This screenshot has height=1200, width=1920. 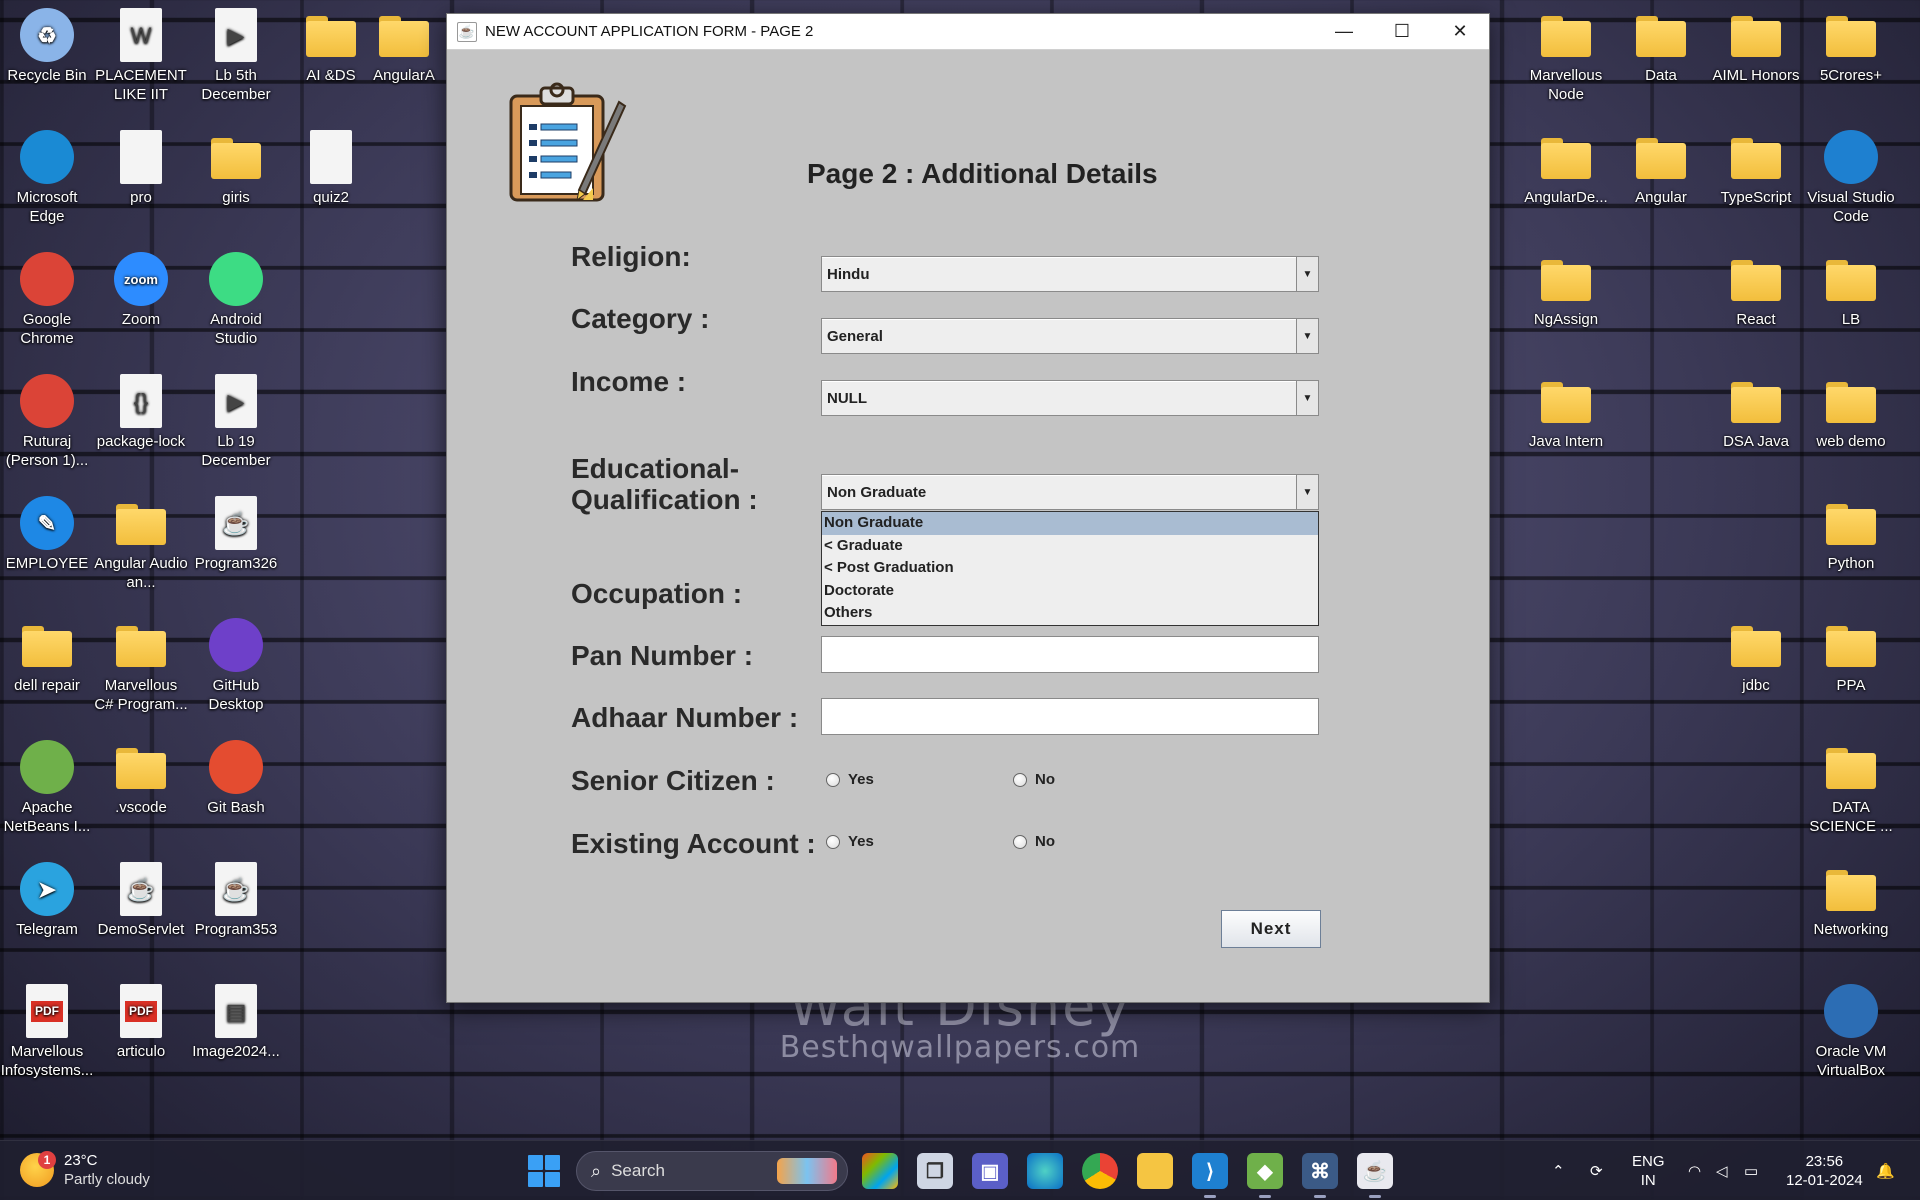 What do you see at coordinates (880, 1171) in the screenshot?
I see `copilot-icon` at bounding box center [880, 1171].